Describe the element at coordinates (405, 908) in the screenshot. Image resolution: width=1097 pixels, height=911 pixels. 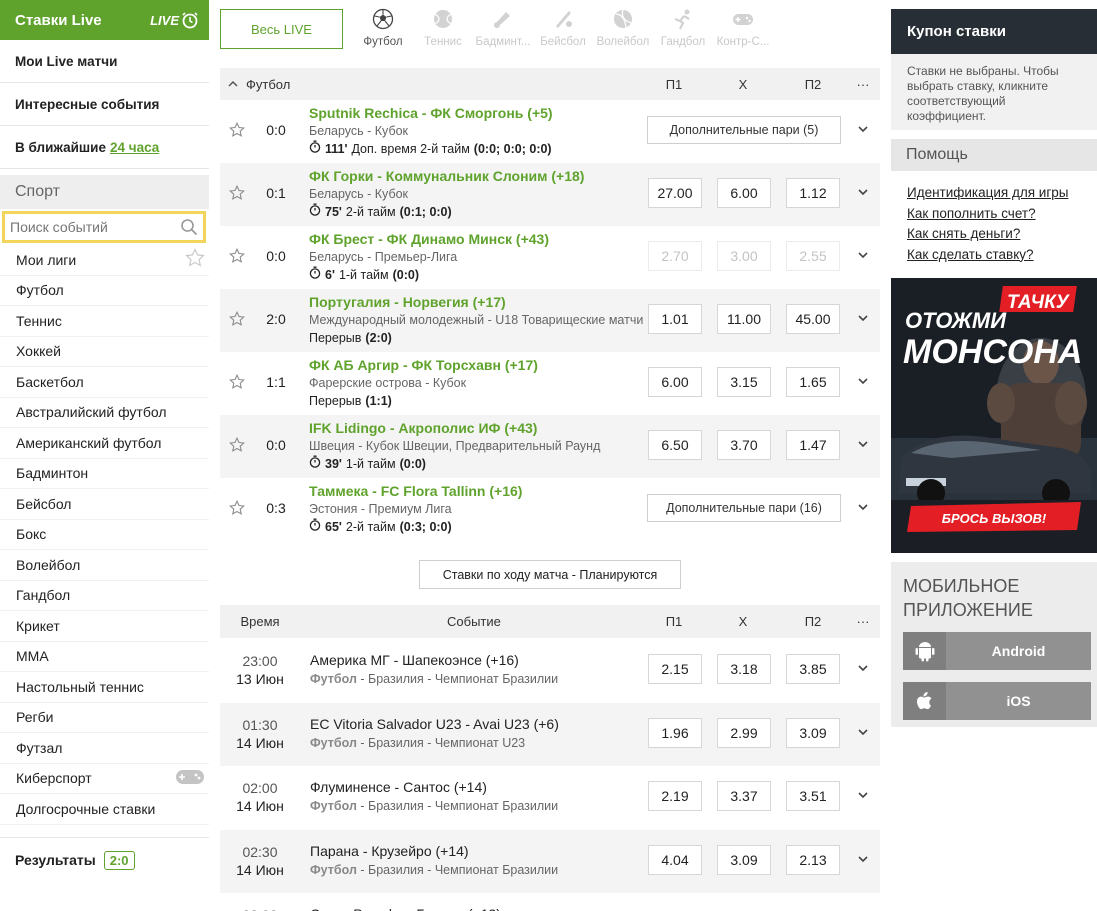
I see `schedule-title: Спорт Ресифи - Гремио (+13)` at that location.